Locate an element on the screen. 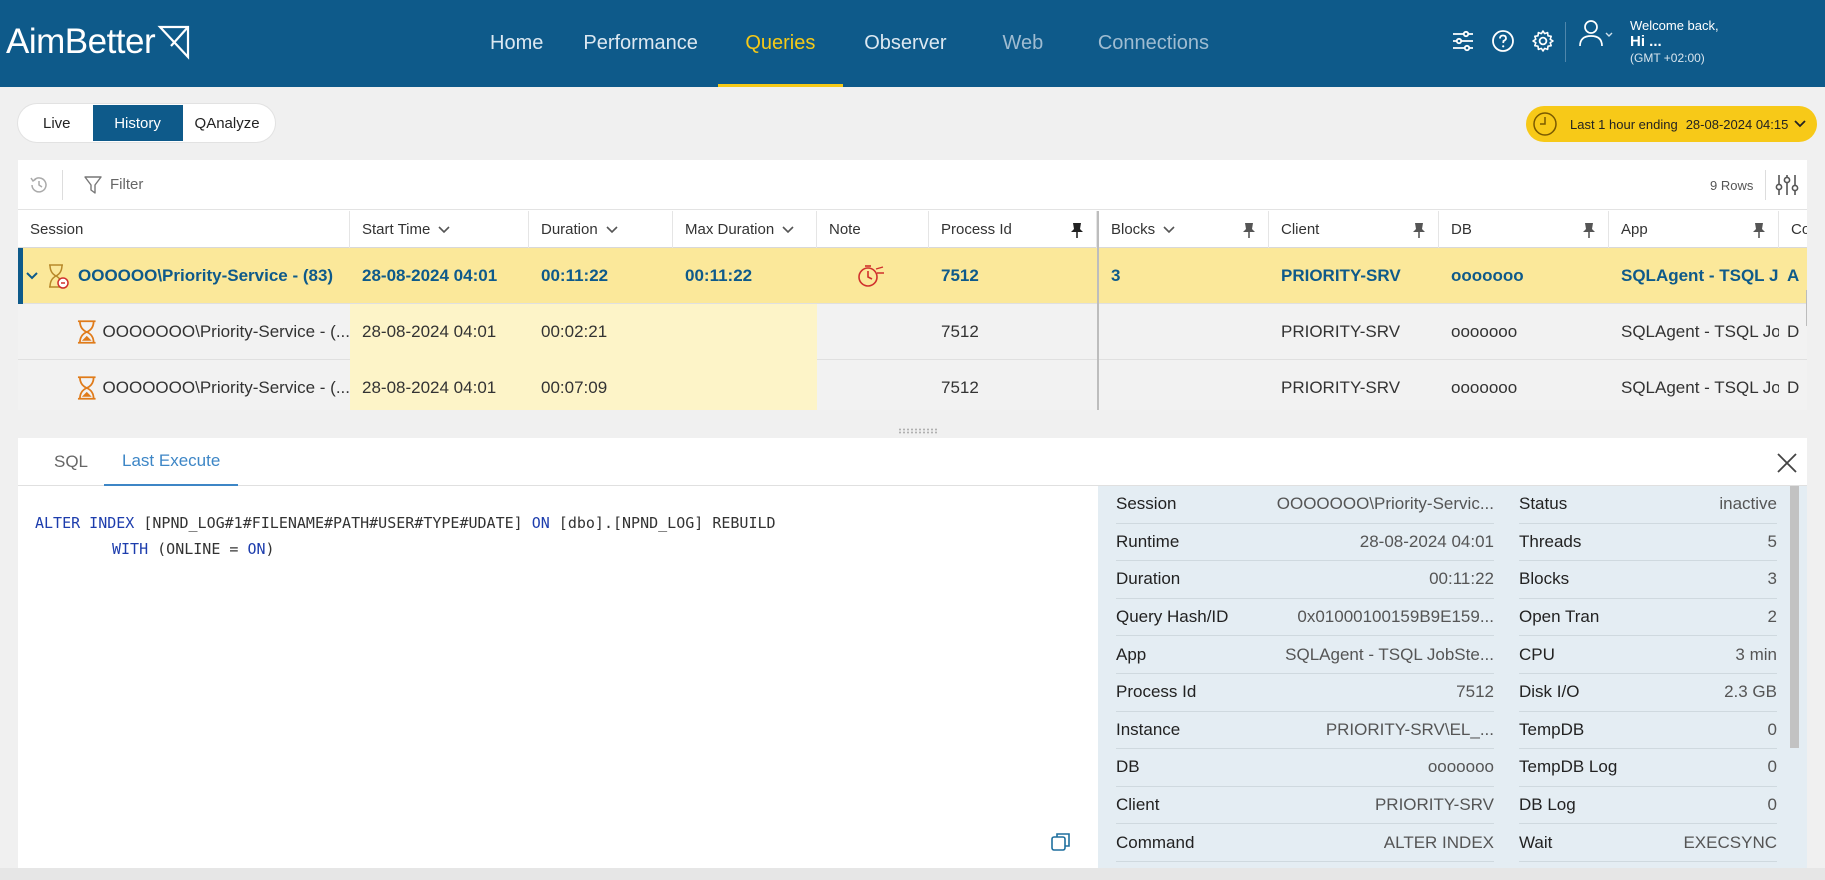  toolbar-divider is located at coordinates (62, 185).